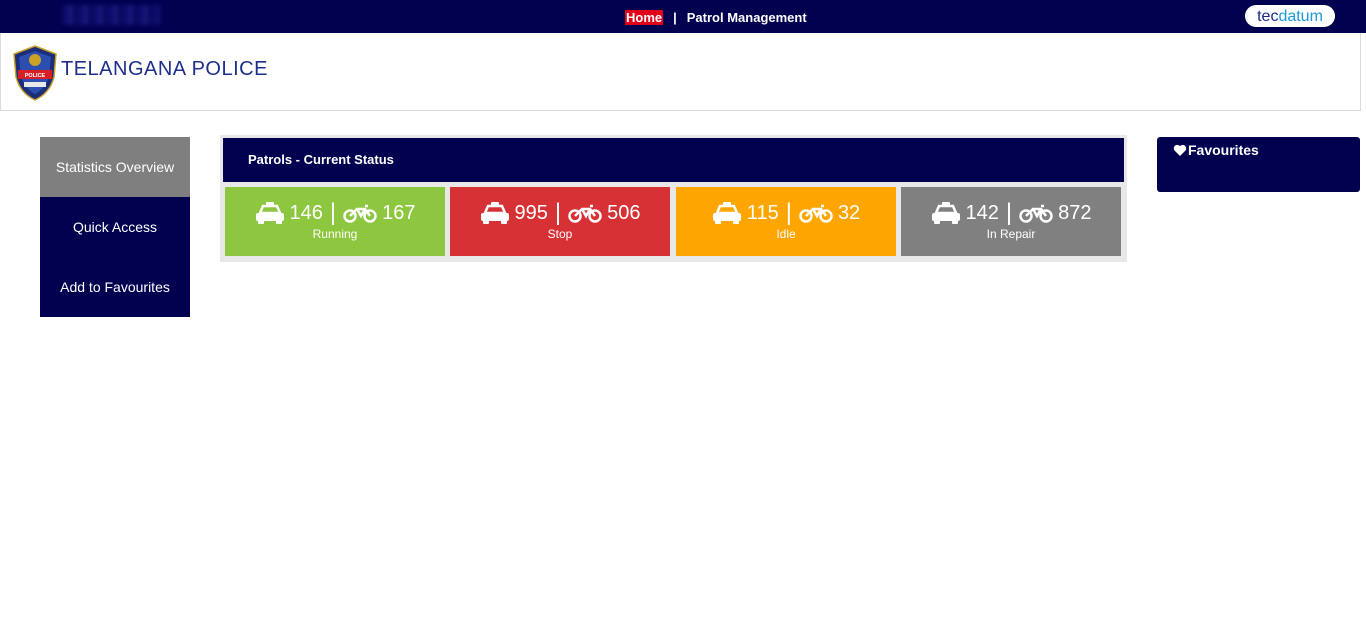 The image size is (1366, 619). I want to click on sidebar-item-quick-access: Quick Access, so click(115, 227).